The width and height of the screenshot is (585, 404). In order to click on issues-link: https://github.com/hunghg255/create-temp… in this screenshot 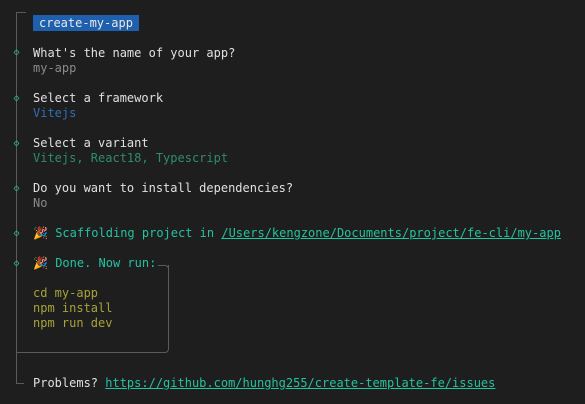, I will do `click(300, 383)`.